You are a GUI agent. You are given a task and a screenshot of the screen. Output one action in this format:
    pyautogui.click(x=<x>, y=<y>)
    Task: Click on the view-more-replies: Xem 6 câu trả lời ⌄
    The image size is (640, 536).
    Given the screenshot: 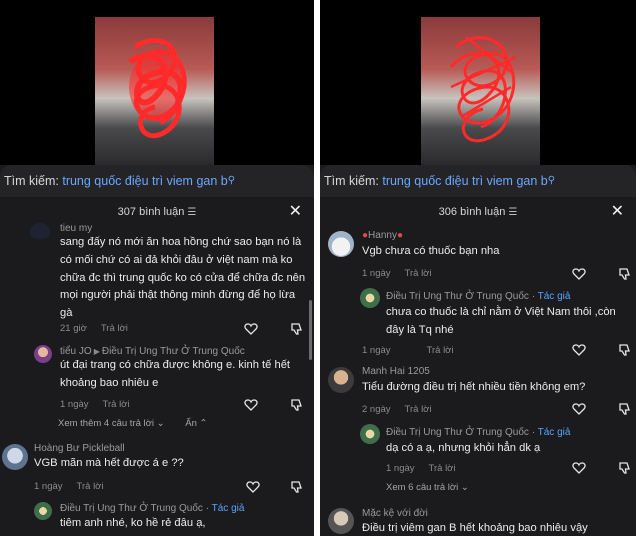 What is the action you would take?
    pyautogui.click(x=427, y=487)
    